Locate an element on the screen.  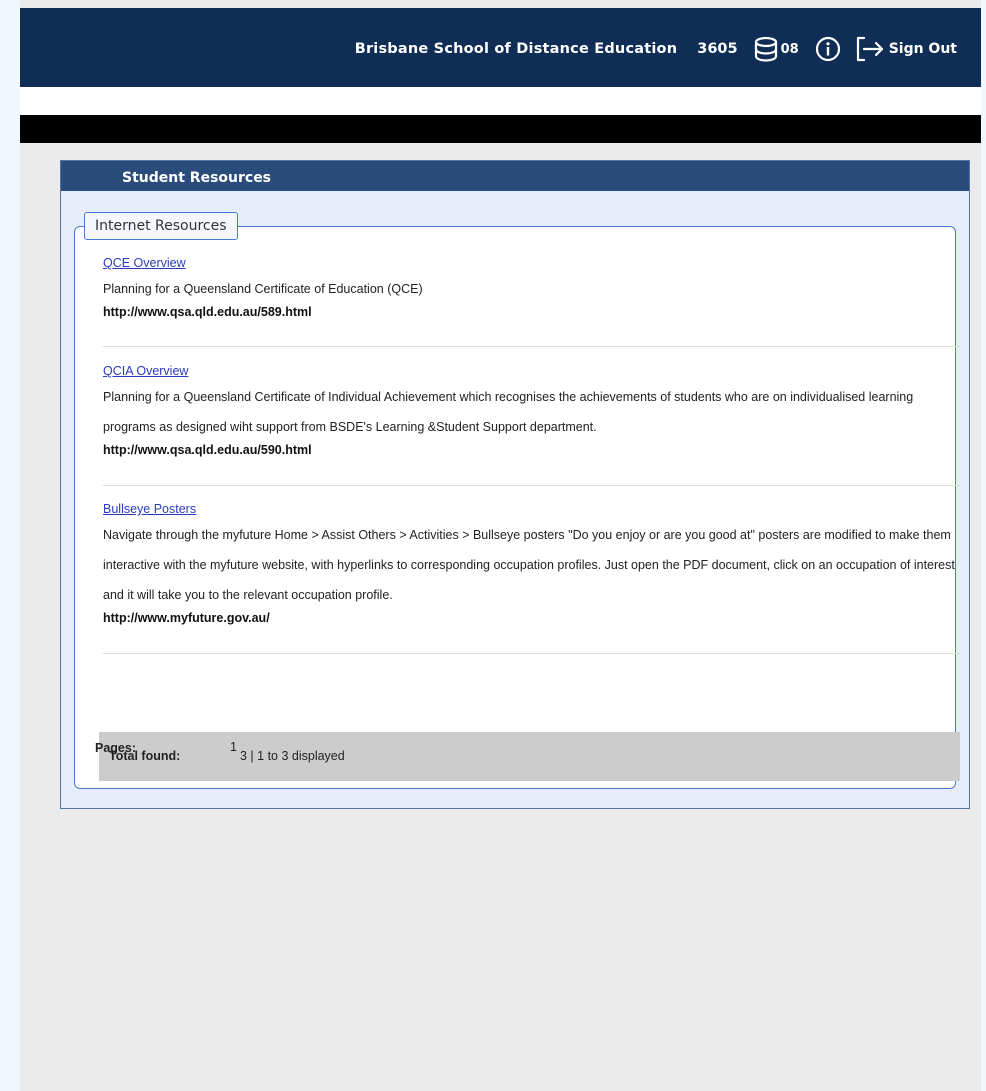
panel-title: Student Resources is located at coordinates (515, 176).